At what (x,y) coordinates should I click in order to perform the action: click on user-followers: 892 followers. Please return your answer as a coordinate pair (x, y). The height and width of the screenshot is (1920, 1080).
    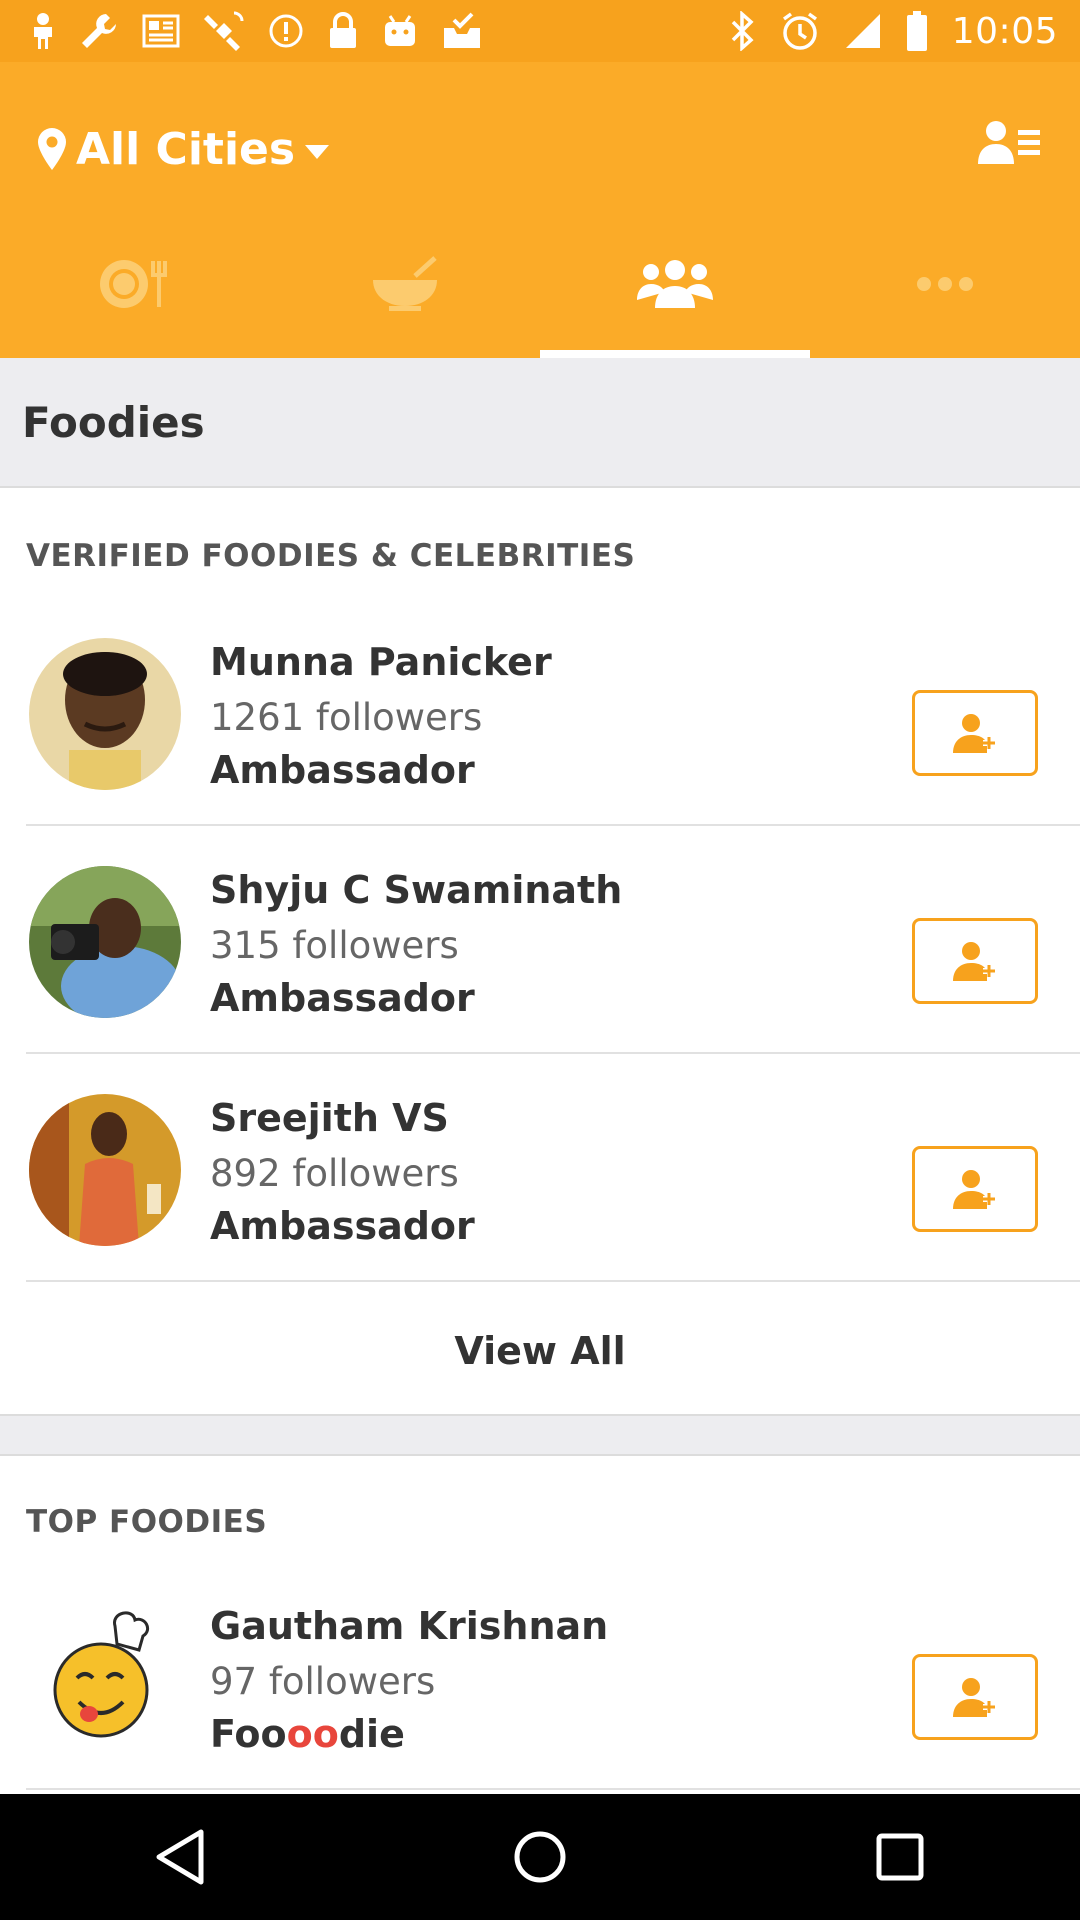
    Looking at the image, I should click on (334, 1173).